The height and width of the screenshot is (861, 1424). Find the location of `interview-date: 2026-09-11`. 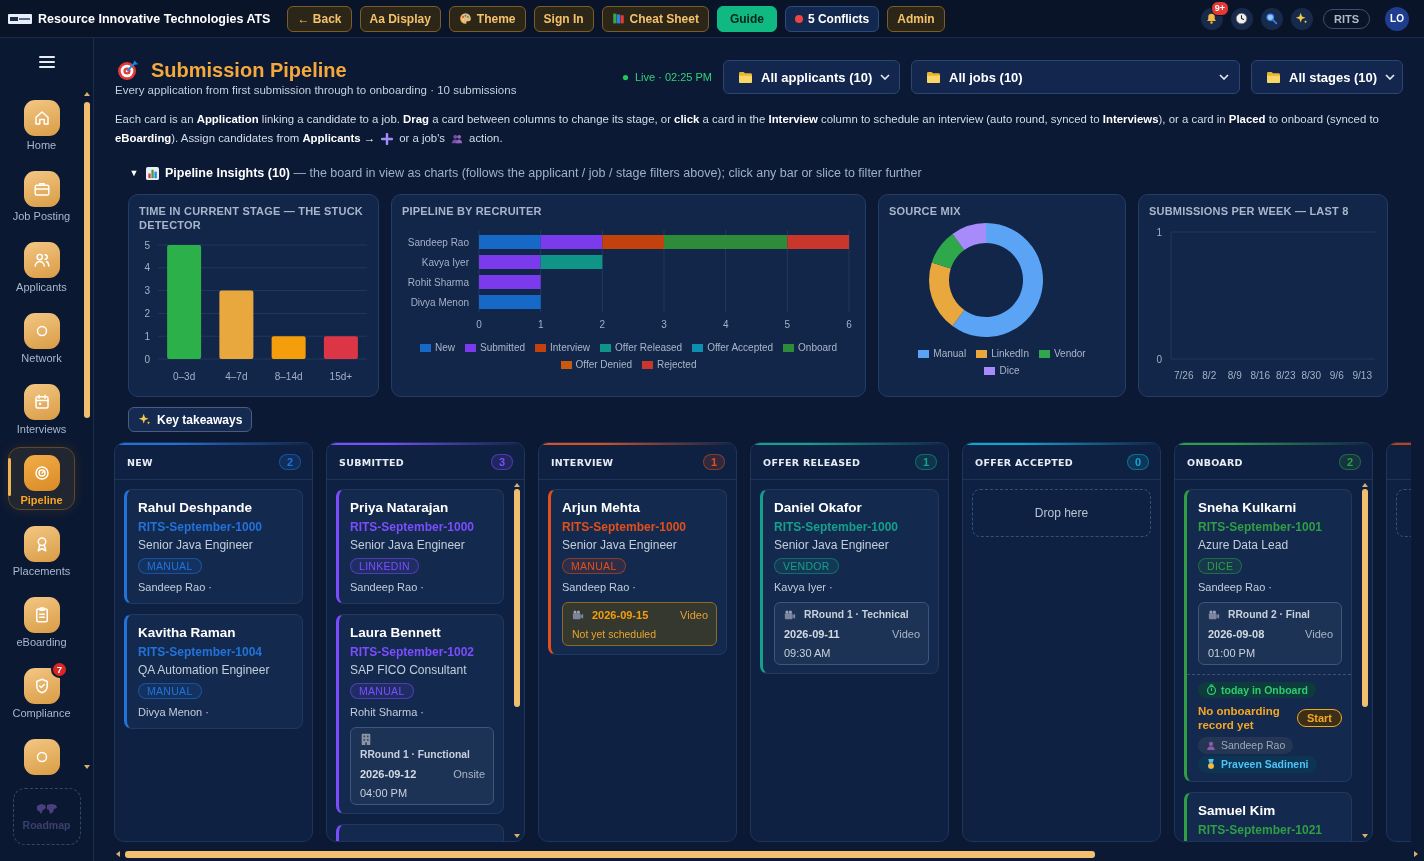

interview-date: 2026-09-11 is located at coordinates (812, 634).